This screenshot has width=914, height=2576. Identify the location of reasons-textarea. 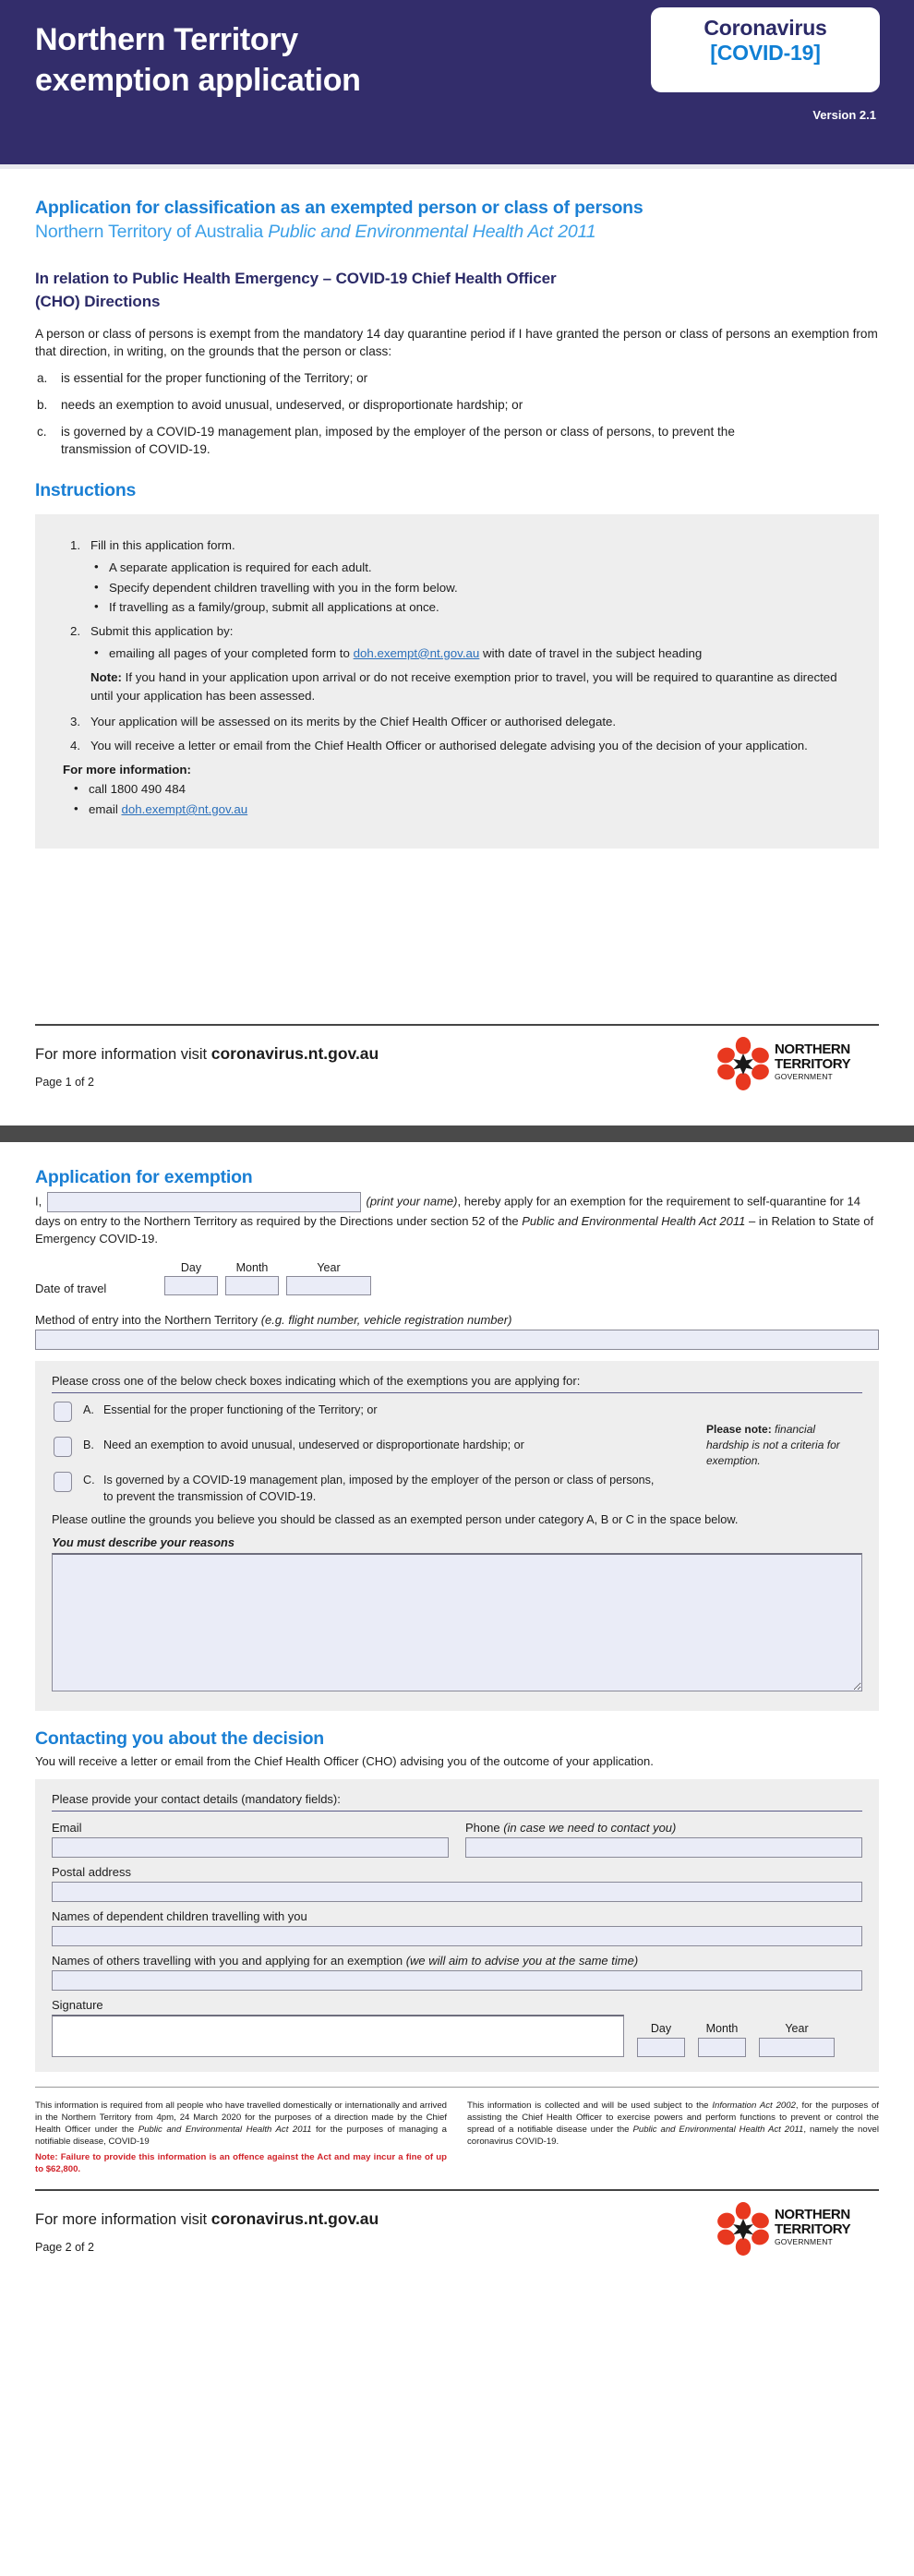
(457, 1622).